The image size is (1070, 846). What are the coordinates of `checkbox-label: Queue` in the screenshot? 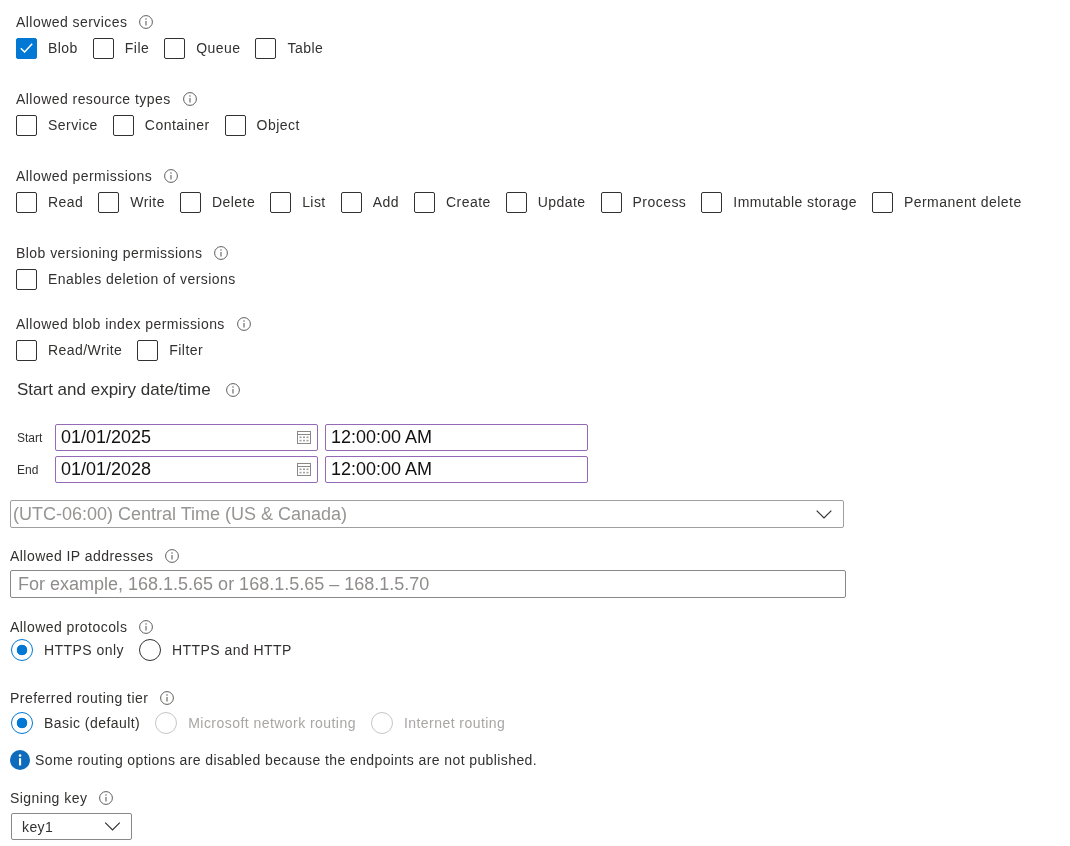 It's located at (218, 48).